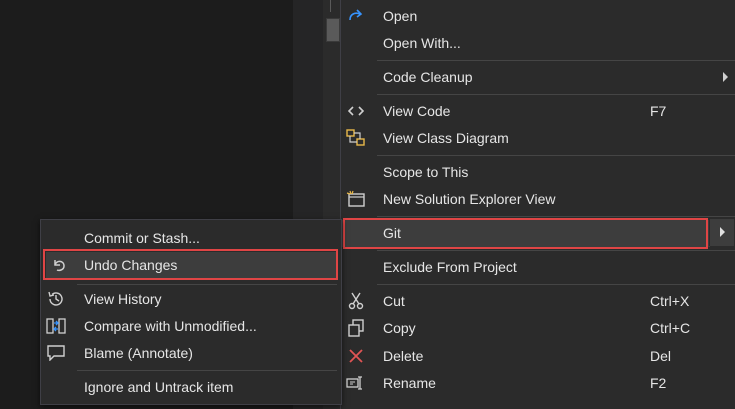 Image resolution: width=735 pixels, height=409 pixels. I want to click on git-submenu-arrow-button, so click(721, 232).